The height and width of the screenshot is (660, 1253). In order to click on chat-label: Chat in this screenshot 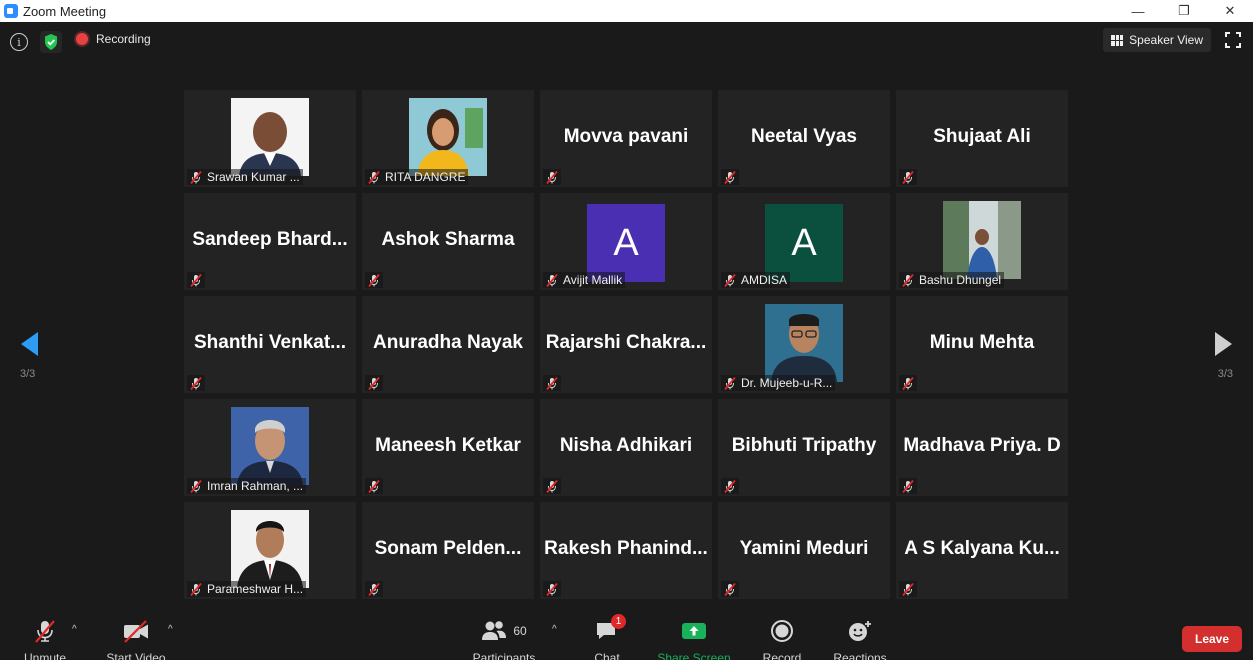, I will do `click(607, 655)`.